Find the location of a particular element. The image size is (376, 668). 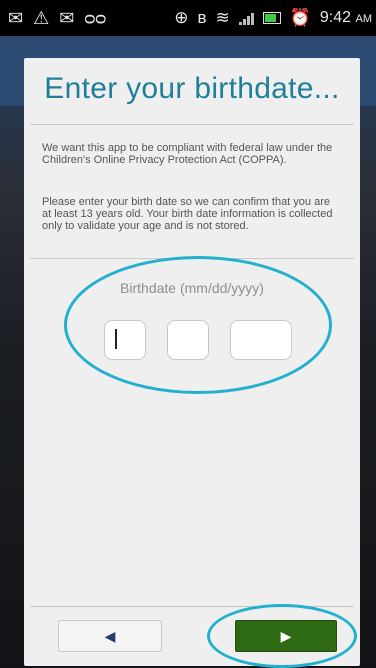

warning-icon: ⚠ is located at coordinates (41, 18).